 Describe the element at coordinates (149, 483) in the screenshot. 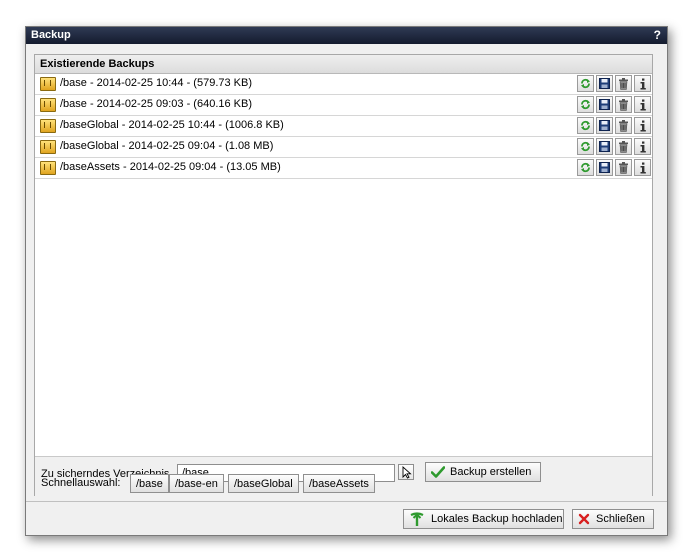

I see `quick-option-base: /base` at that location.